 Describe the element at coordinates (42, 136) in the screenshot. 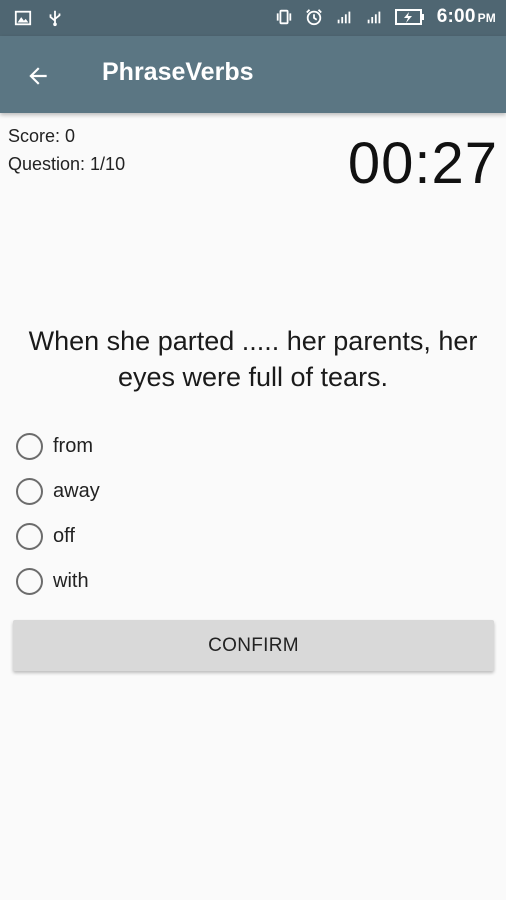

I see `score-label: Score: 0` at that location.